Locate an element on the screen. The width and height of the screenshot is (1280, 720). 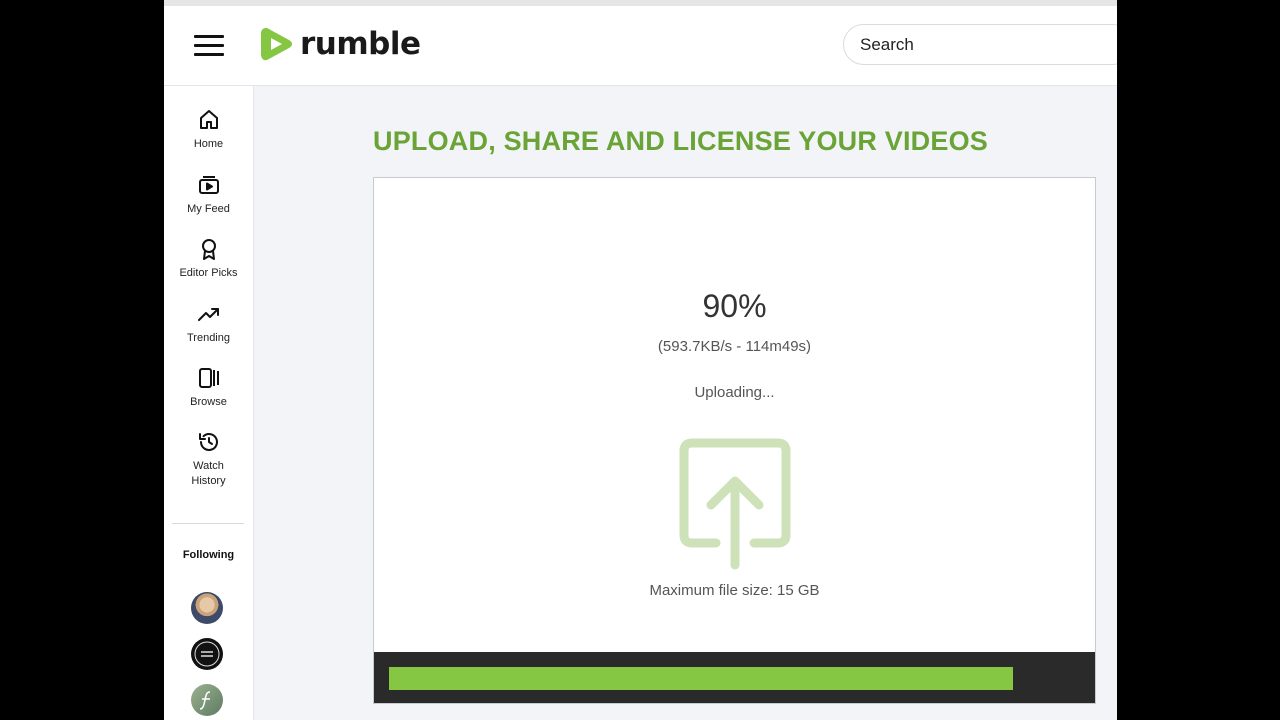
rumble-logo: rumble is located at coordinates (340, 44).